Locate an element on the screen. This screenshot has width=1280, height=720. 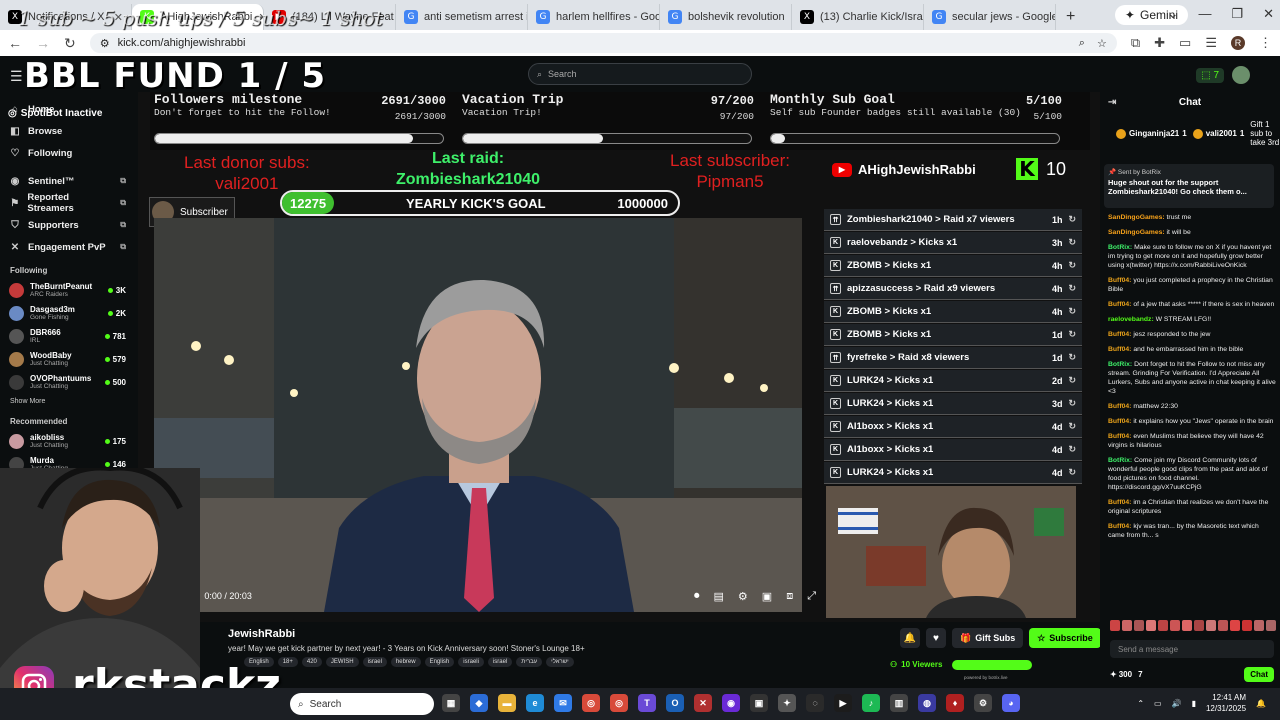
taskbar-search: ⌕ Search is located at coordinates (362, 704).